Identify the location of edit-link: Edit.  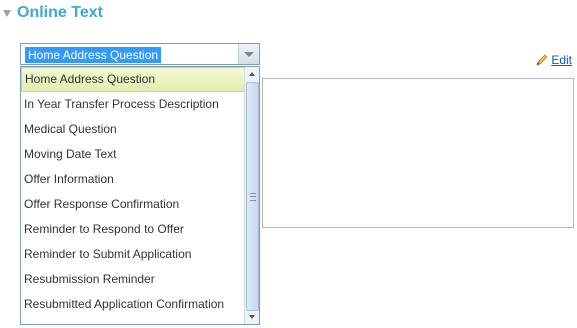
(554, 60).